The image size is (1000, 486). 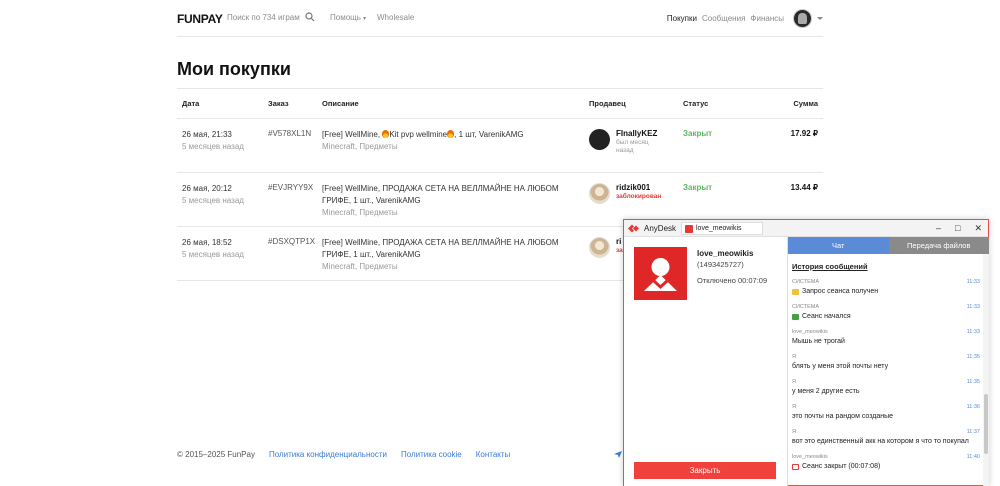 I want to click on order-date: 26 мая, 21:33 5 месяцев назад, so click(x=213, y=141).